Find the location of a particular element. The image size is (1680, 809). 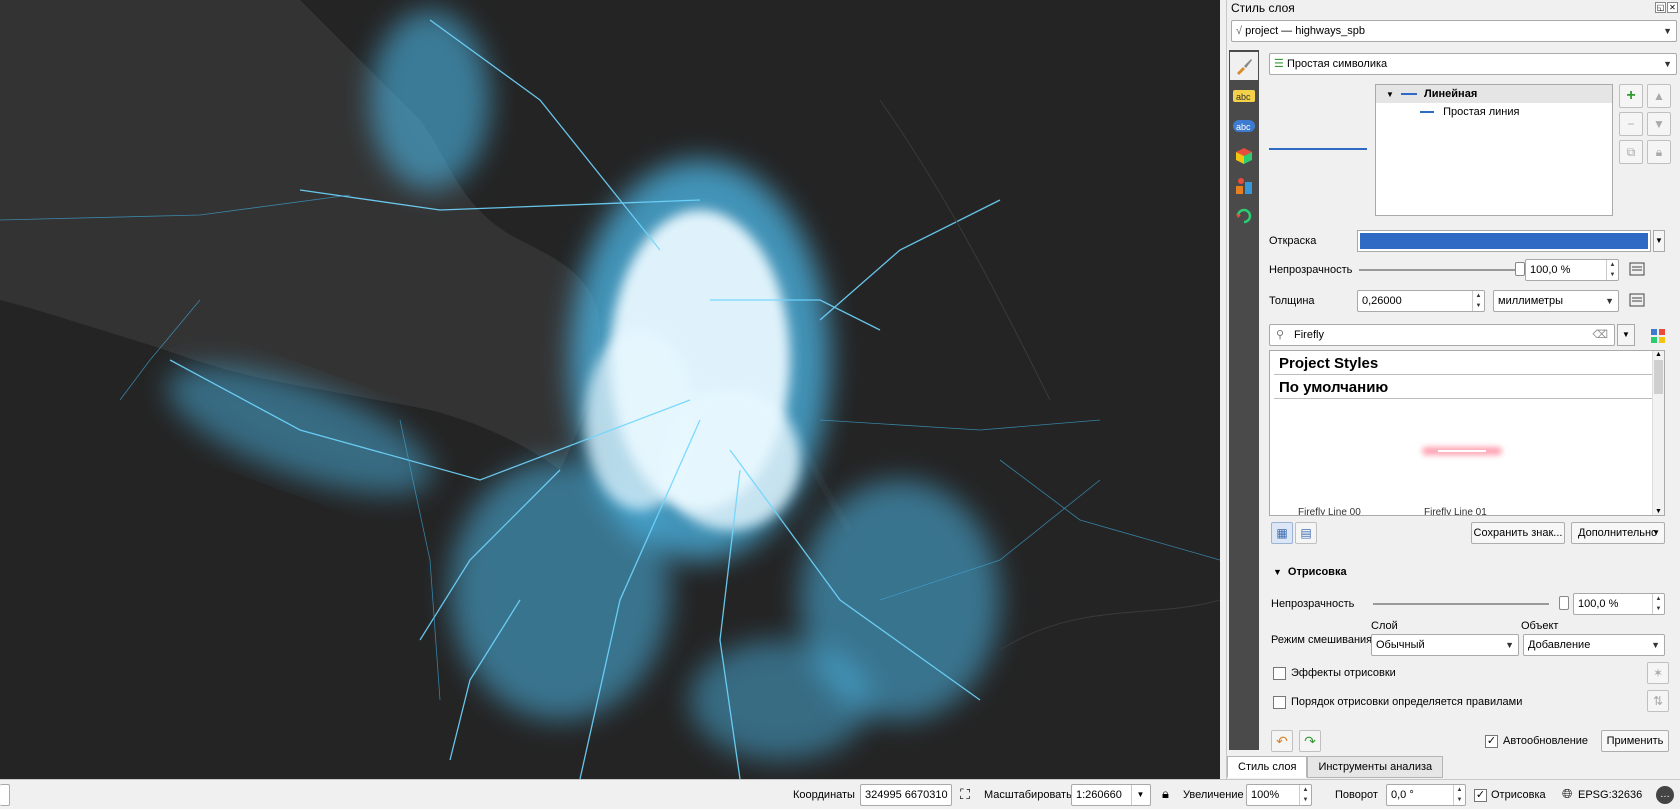

undo-button: ↶ is located at coordinates (1282, 741).